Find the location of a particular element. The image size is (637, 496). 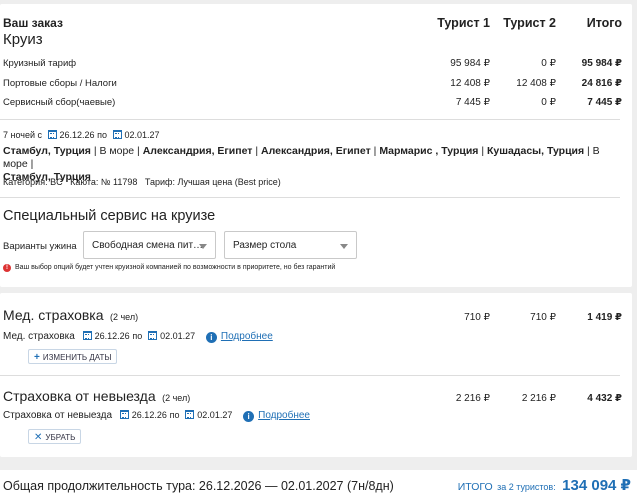

price-row-total: 24 816 ₽ is located at coordinates (601, 83).